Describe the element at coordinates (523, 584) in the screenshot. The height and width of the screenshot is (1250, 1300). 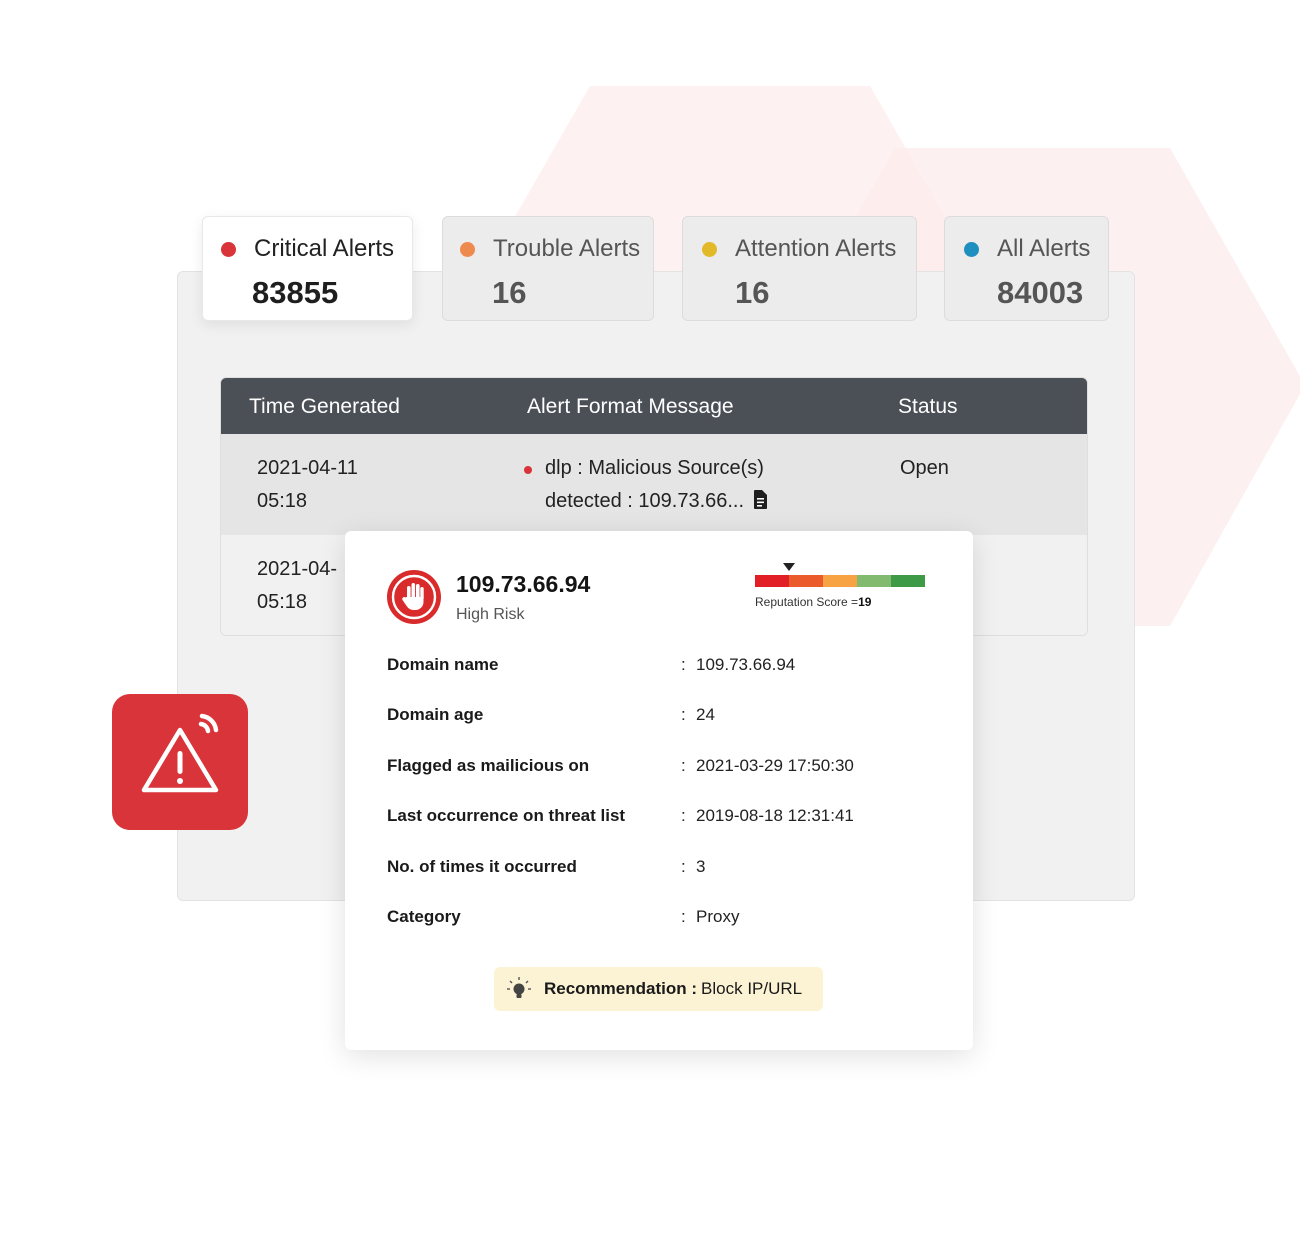
I see `ip-address-title: 109.73.66.94` at that location.